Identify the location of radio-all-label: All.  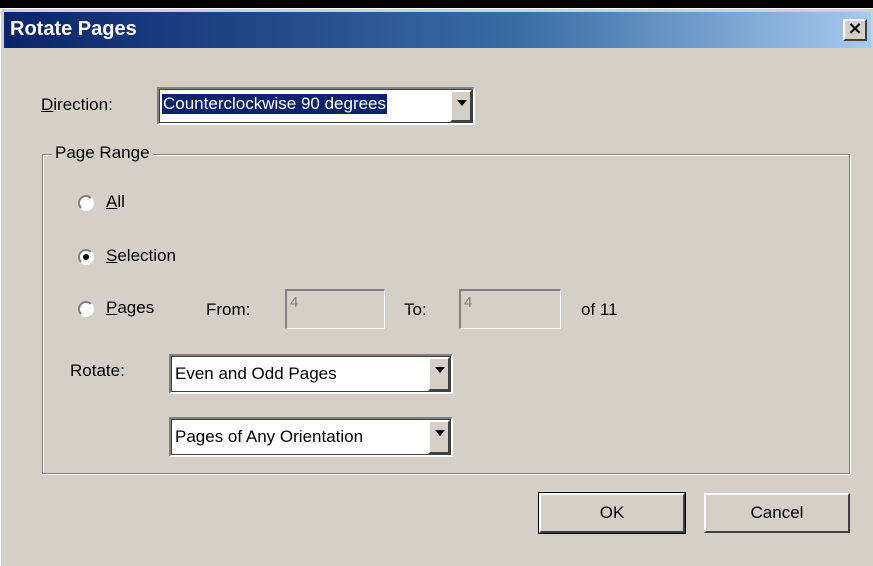
(115, 201).